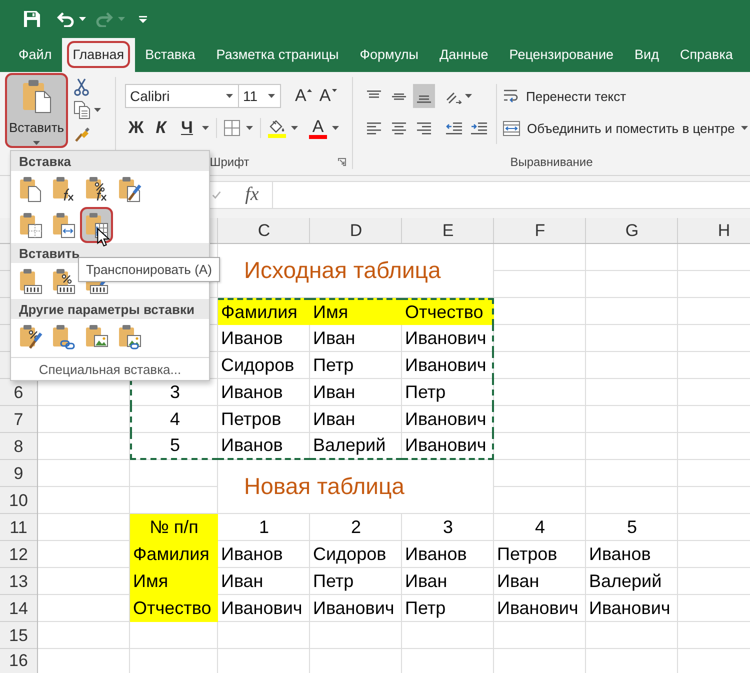 This screenshot has width=750, height=673. Describe the element at coordinates (232, 128) in the screenshot. I see `borders-icon` at that location.